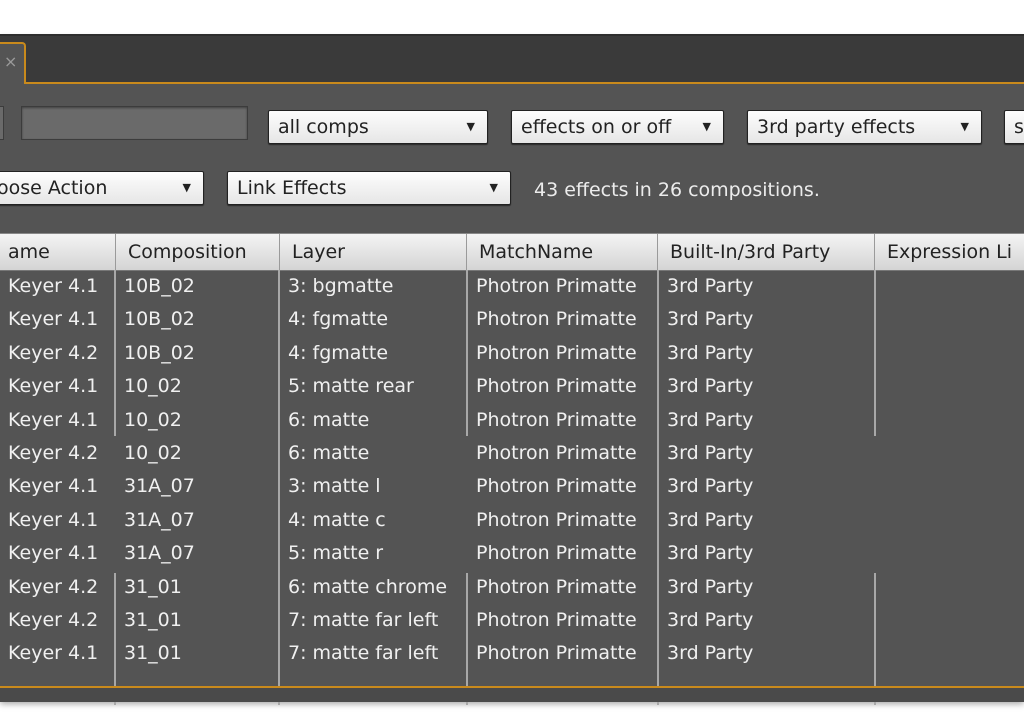 This screenshot has height=720, width=1024. Describe the element at coordinates (198, 252) in the screenshot. I see `column-header-composition: Composition` at that location.